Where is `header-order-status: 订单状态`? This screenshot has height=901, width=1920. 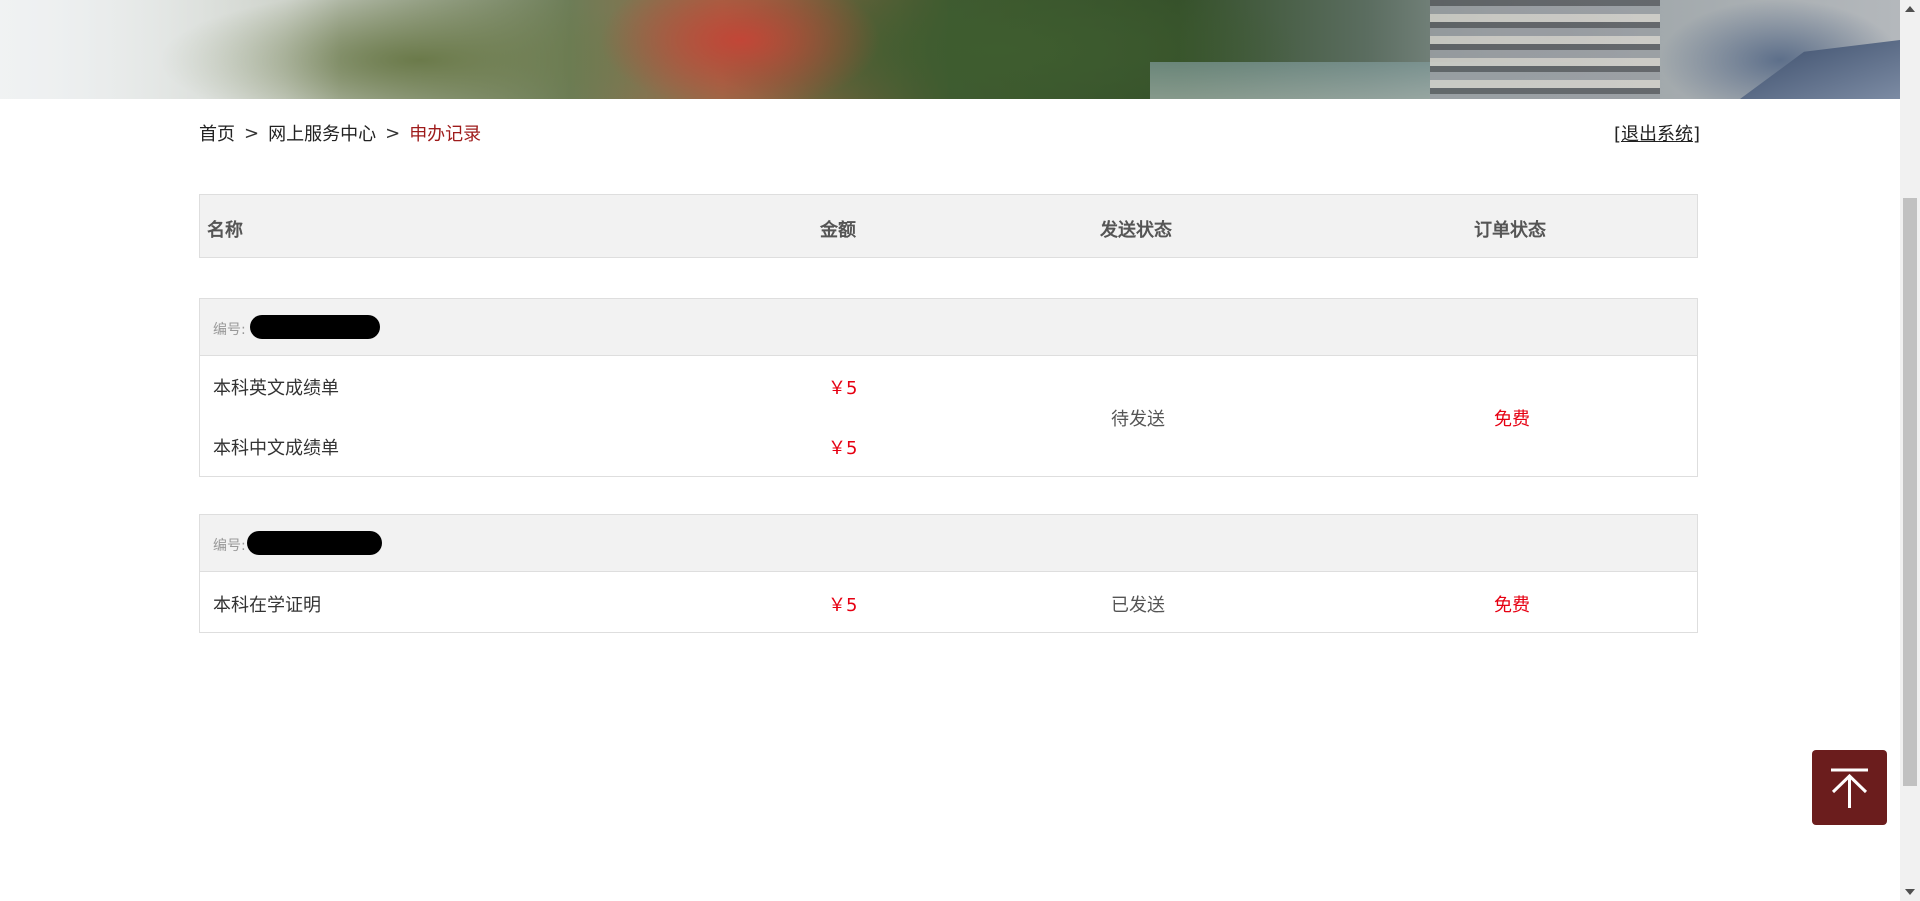 header-order-status: 订单状态 is located at coordinates (1510, 230).